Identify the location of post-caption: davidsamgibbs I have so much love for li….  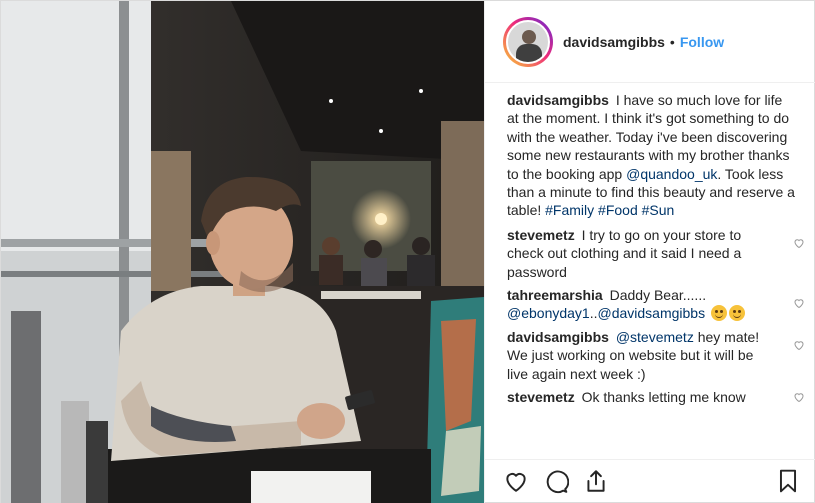
(652, 155).